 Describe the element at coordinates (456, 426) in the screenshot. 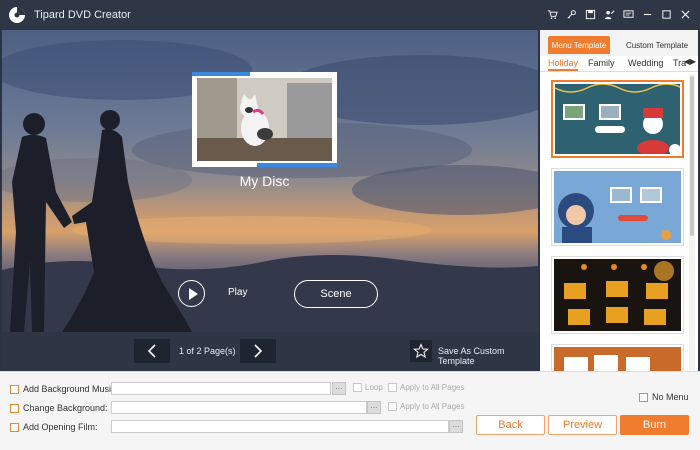

I see `opening-film-browse-button: ···` at that location.